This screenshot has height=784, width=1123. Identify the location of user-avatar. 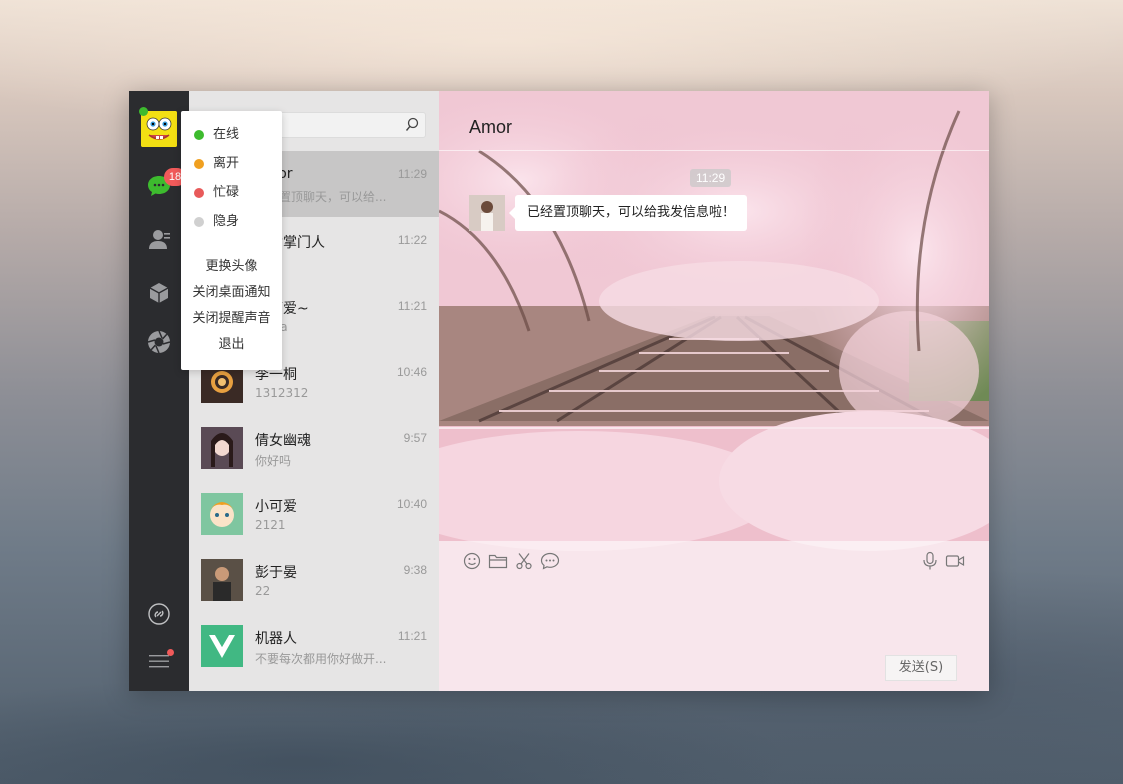
(159, 129).